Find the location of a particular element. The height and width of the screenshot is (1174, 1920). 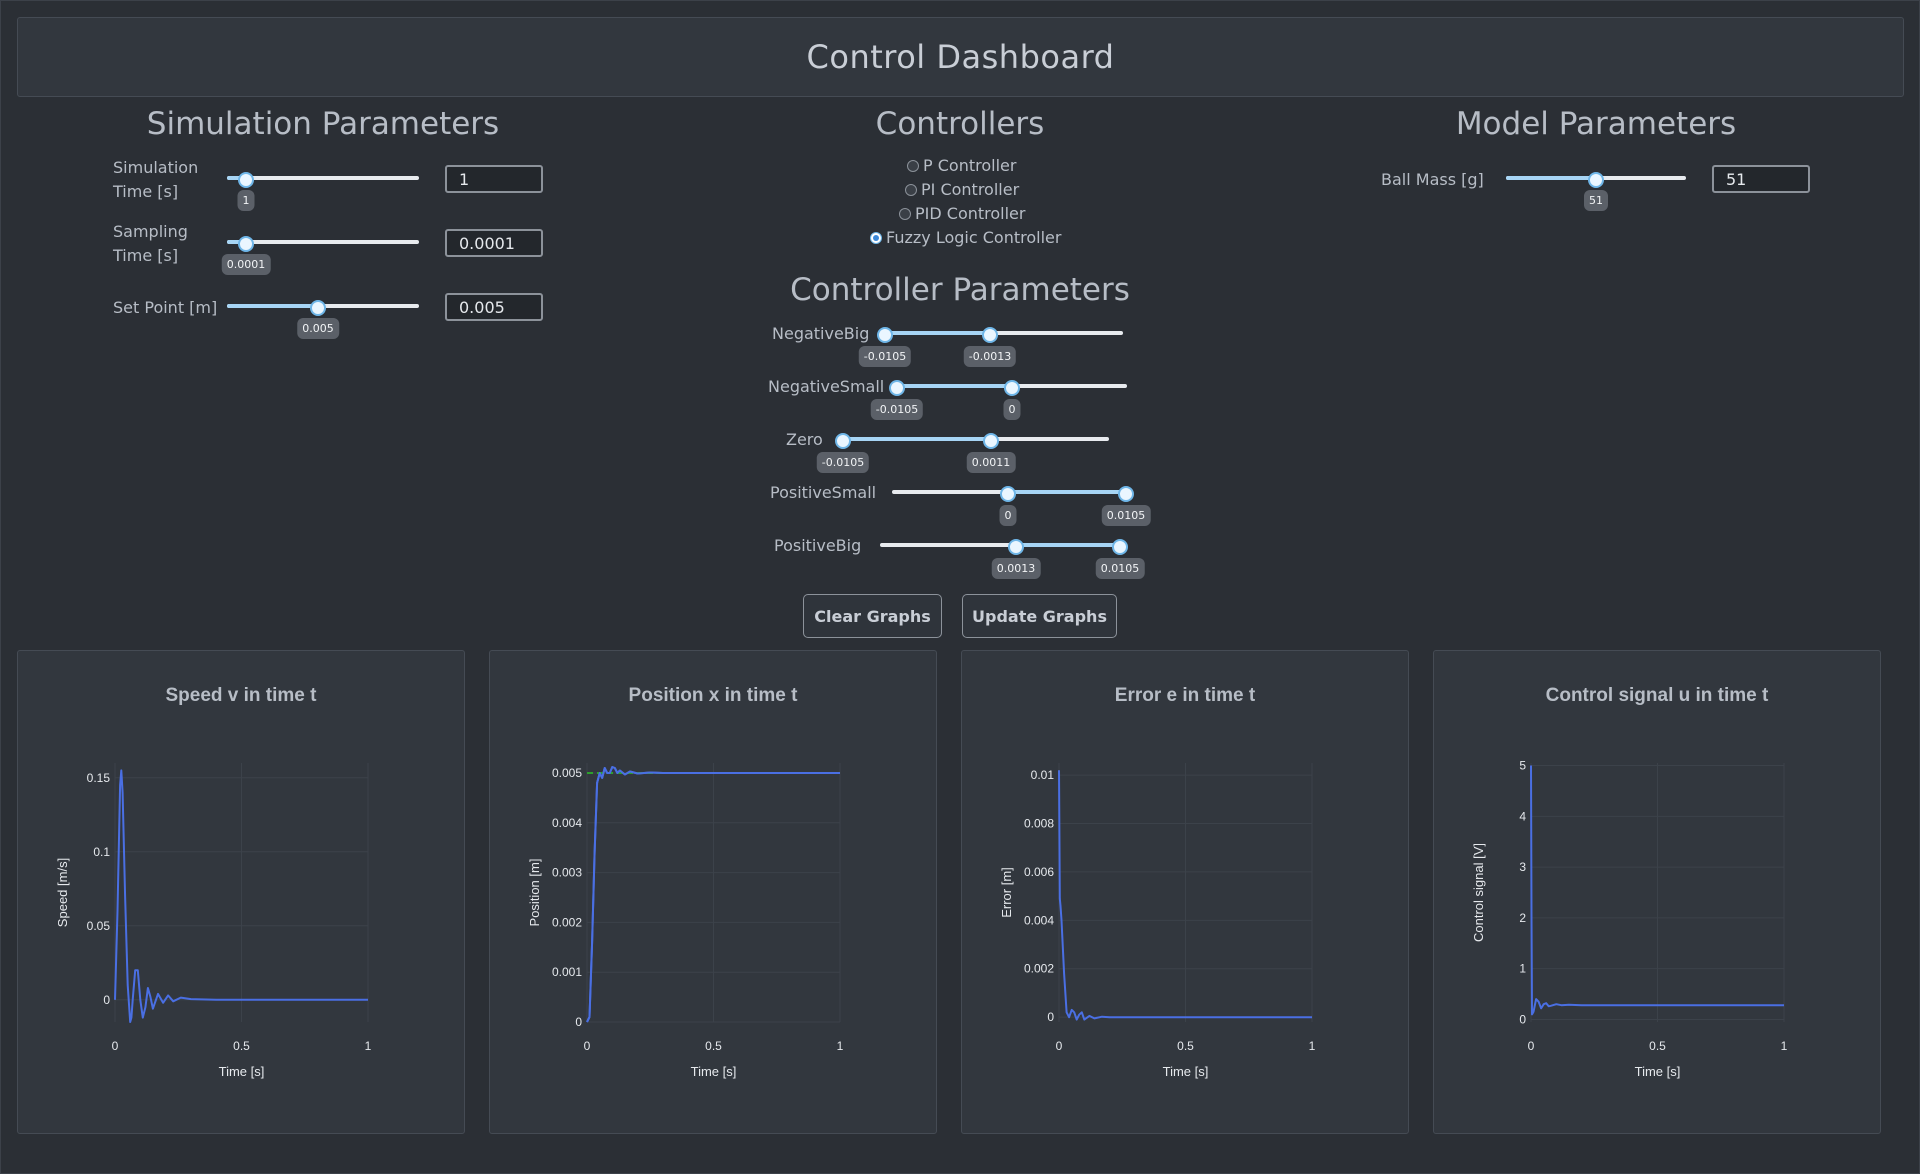

low-value-tooltip: 0.0013 is located at coordinates (1016, 568).